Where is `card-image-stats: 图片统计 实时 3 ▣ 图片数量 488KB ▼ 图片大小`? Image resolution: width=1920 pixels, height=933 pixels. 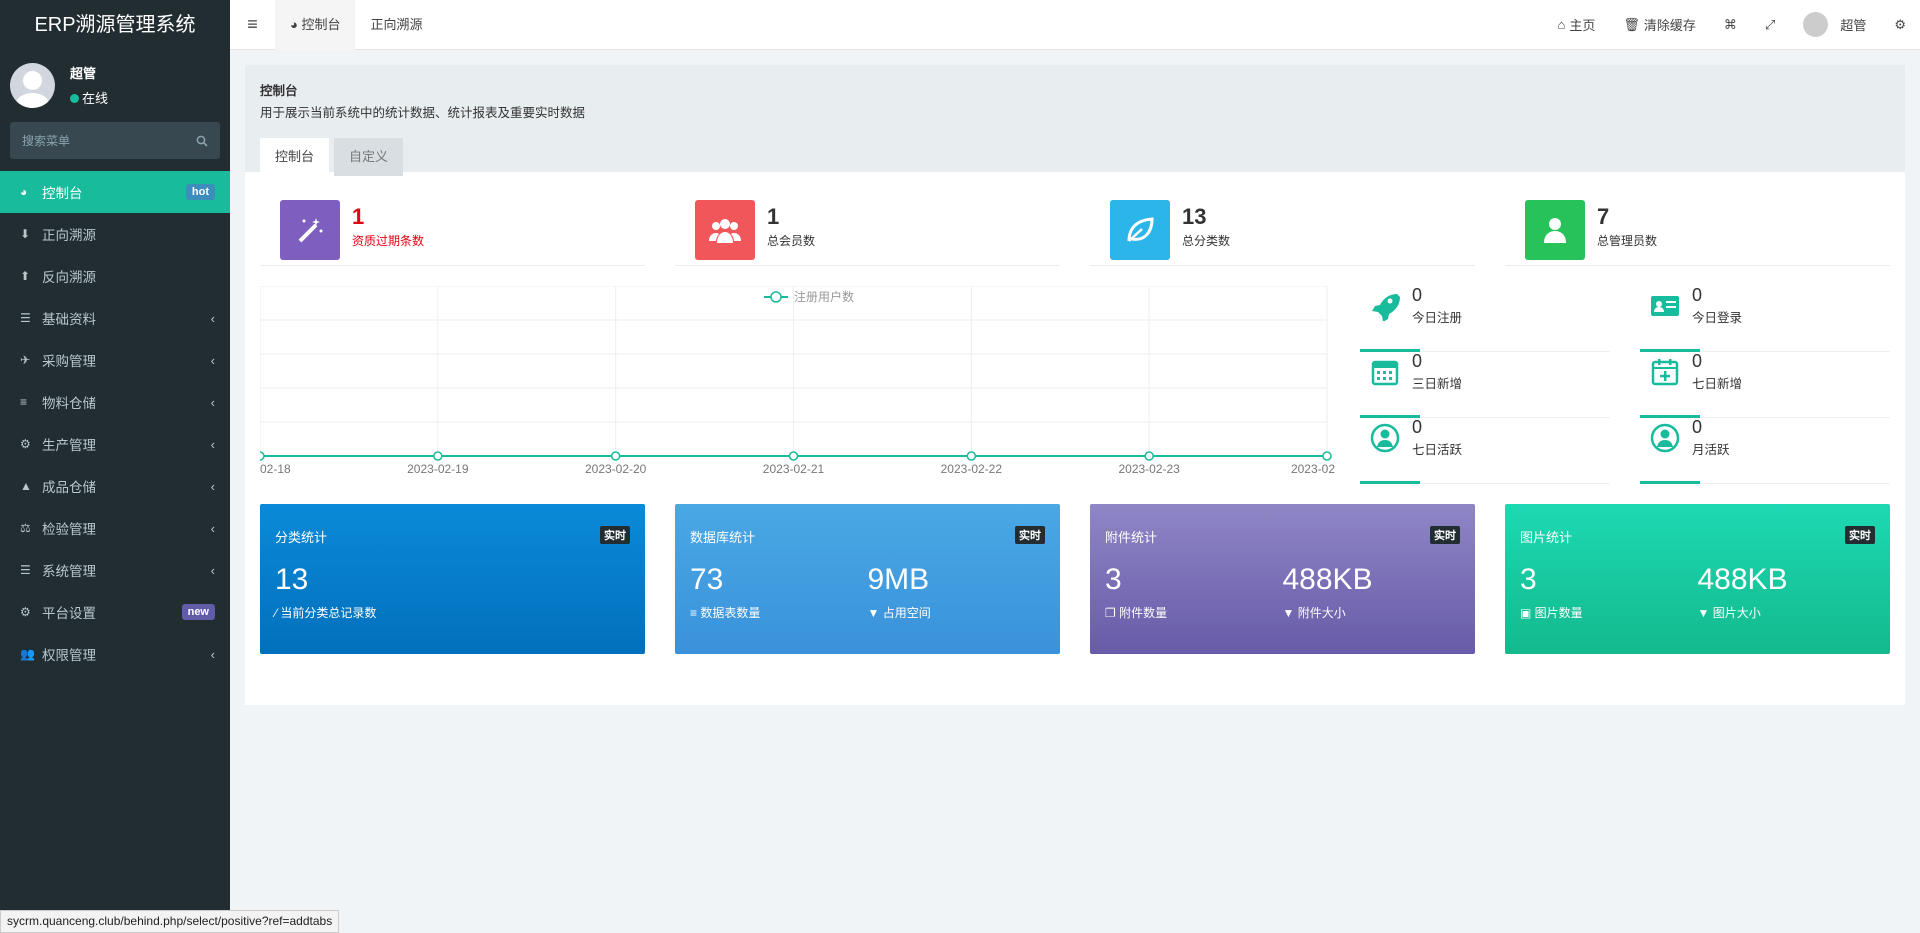 card-image-stats: 图片统计 实时 3 ▣ 图片数量 488KB ▼ 图片大小 is located at coordinates (1697, 579).